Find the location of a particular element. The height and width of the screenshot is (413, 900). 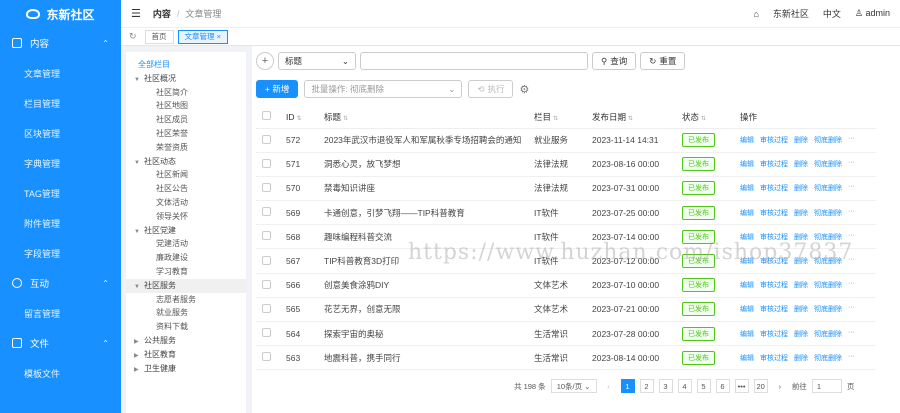

row-title: 趣味编程科普交流 is located at coordinates (358, 237).